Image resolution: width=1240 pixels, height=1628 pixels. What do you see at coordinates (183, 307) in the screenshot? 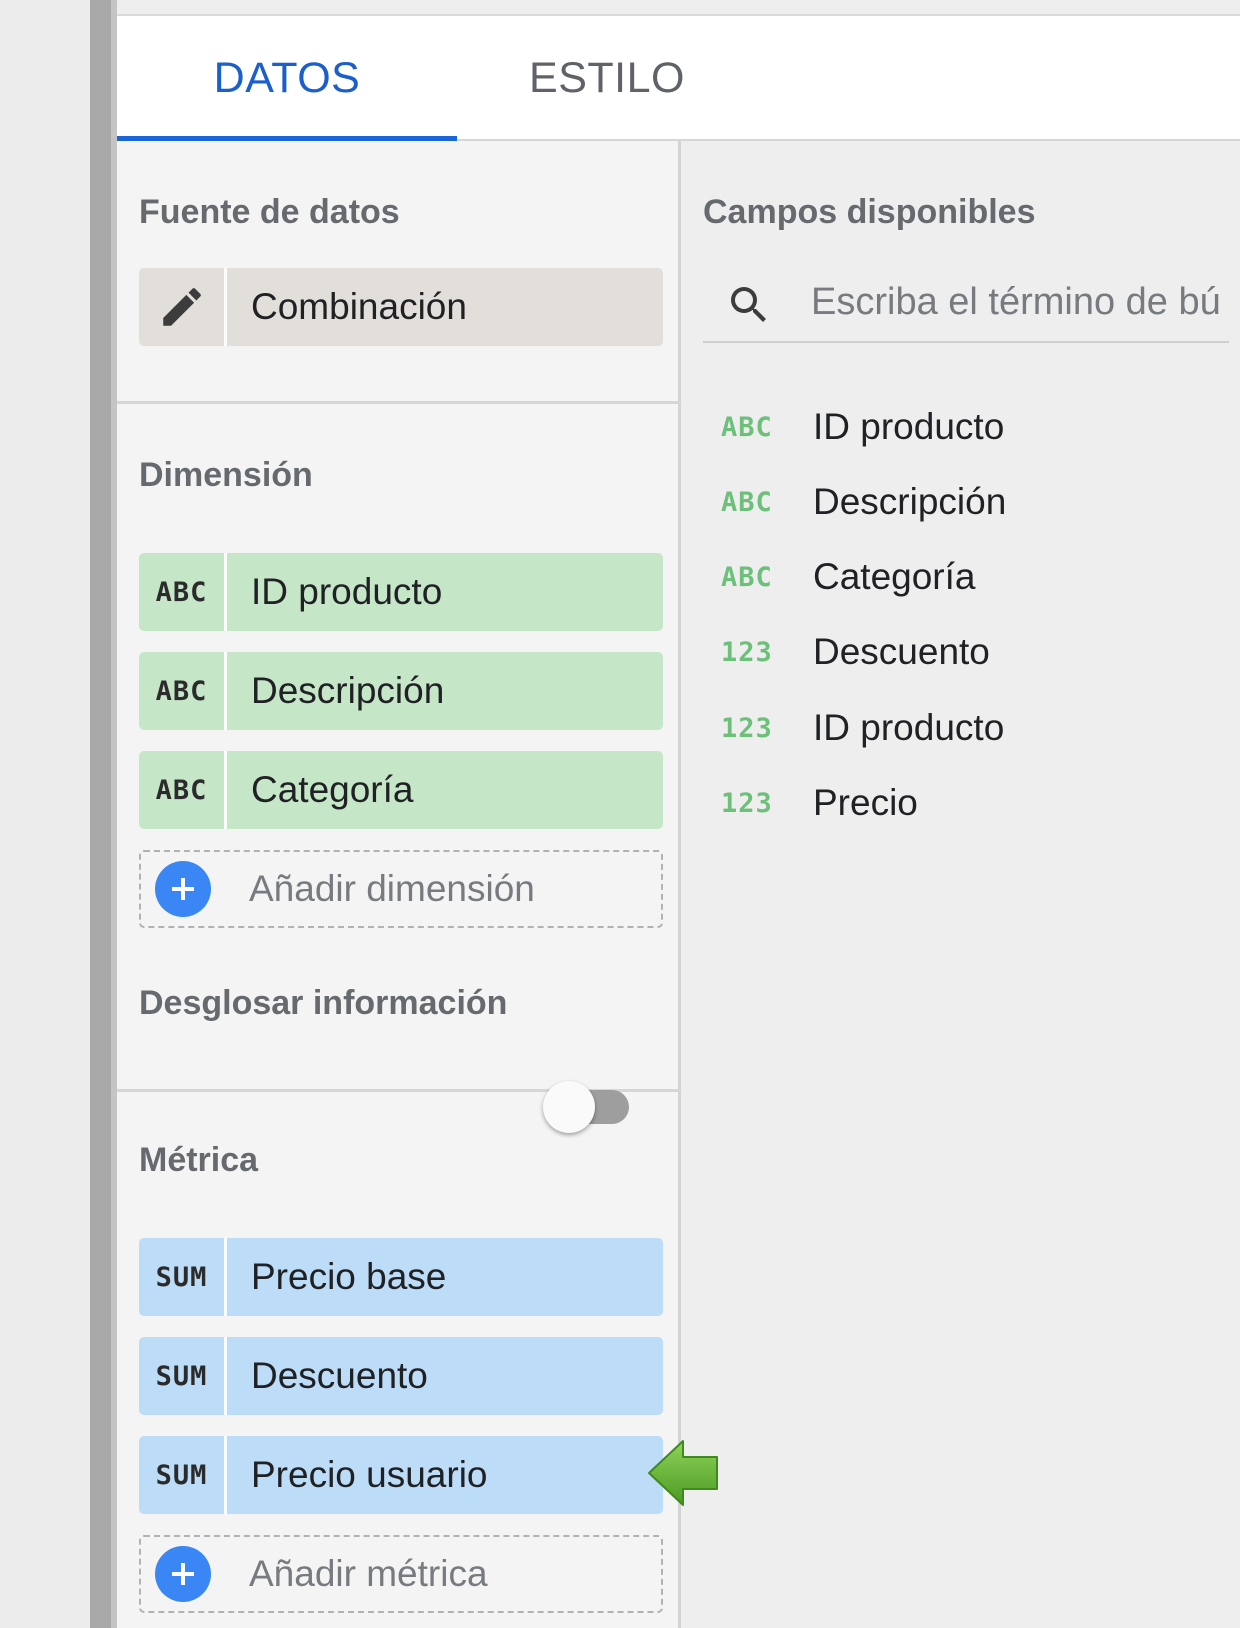
I see `pencil-icon` at bounding box center [183, 307].